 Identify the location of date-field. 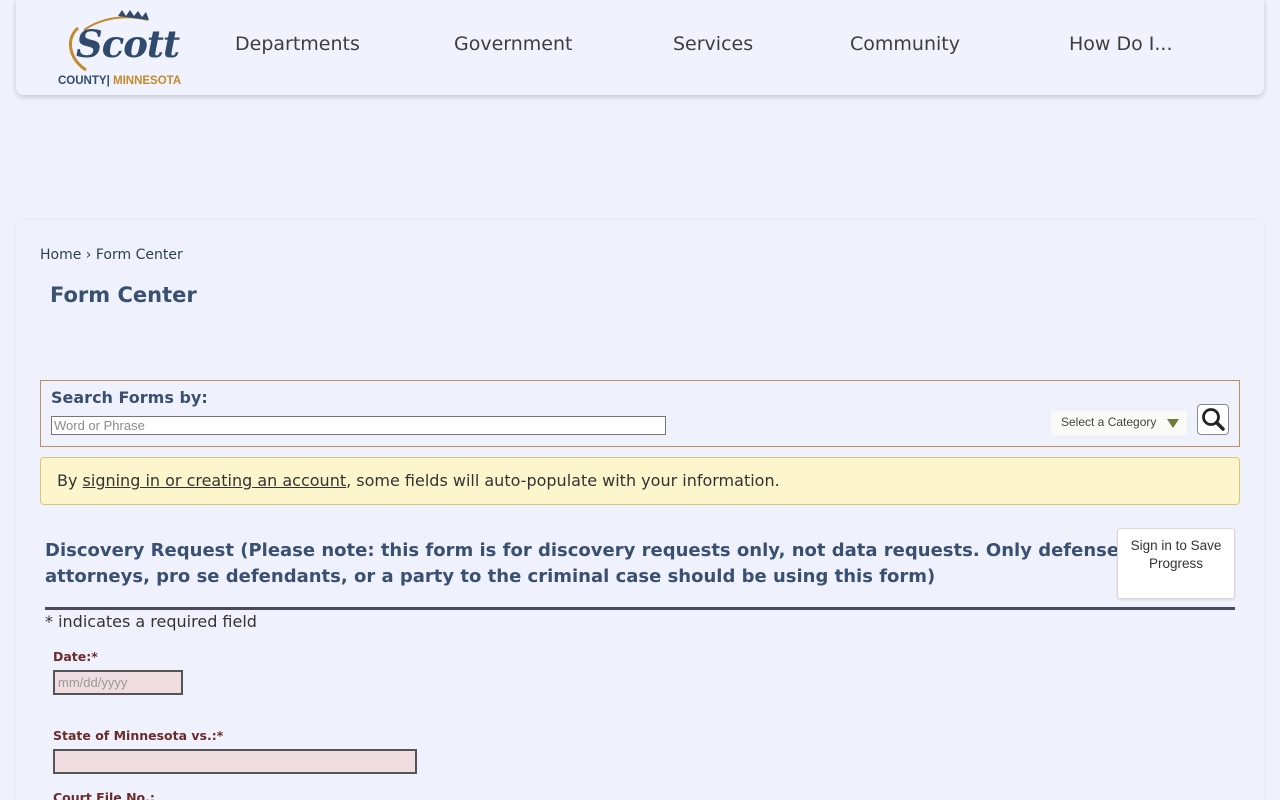
(118, 682).